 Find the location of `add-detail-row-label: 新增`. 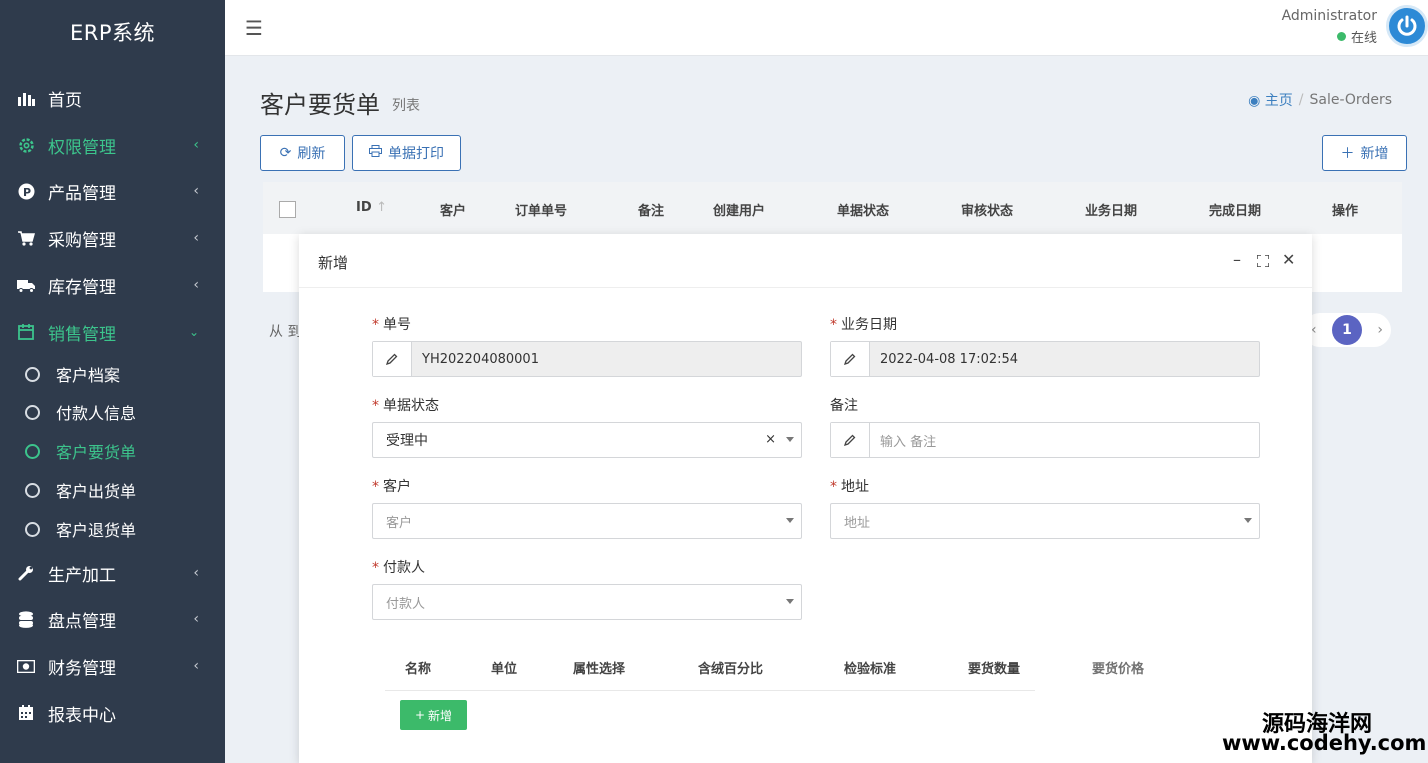

add-detail-row-label: 新增 is located at coordinates (440, 715).